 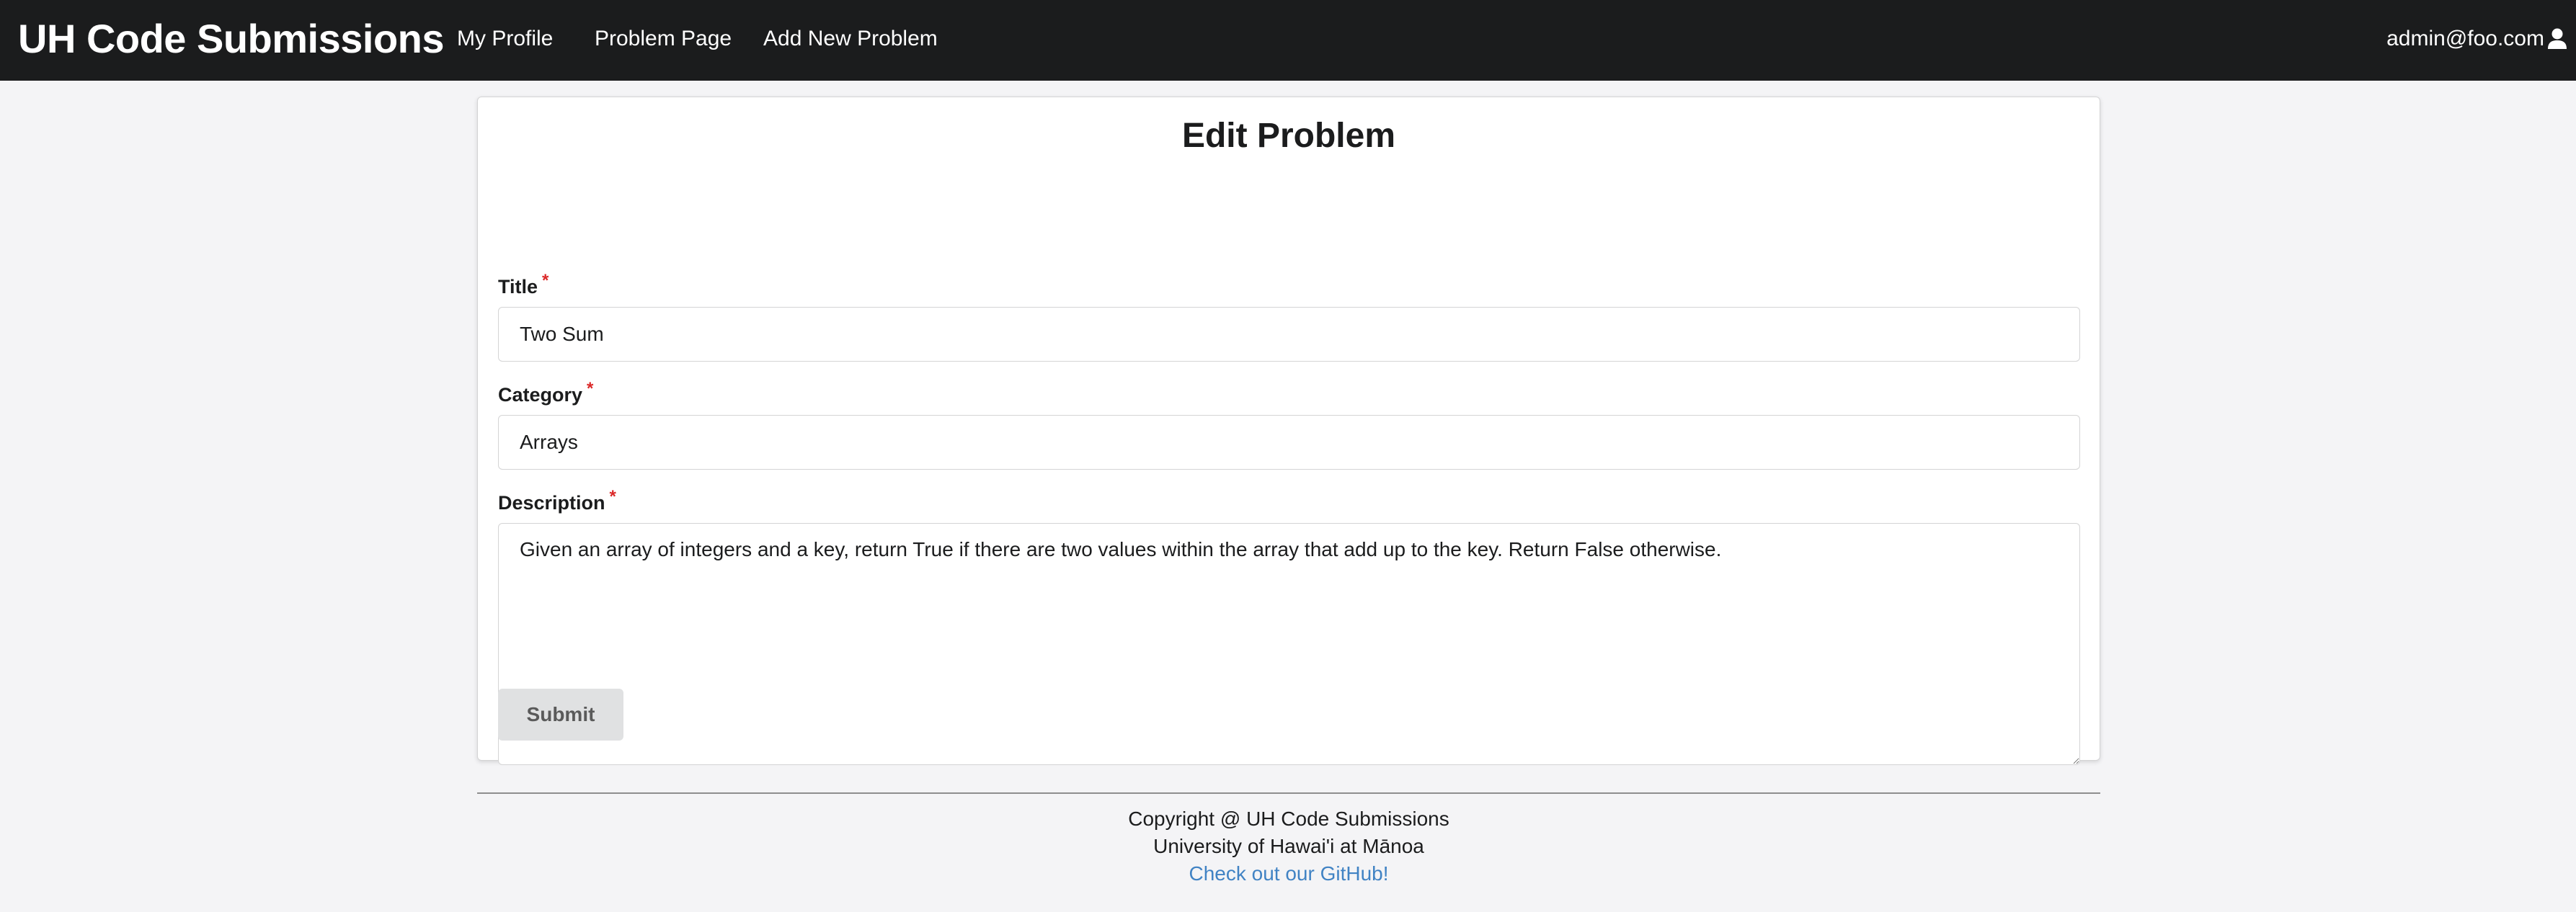 What do you see at coordinates (850, 38) in the screenshot?
I see `nav-add-new-problem: Add New Problem` at bounding box center [850, 38].